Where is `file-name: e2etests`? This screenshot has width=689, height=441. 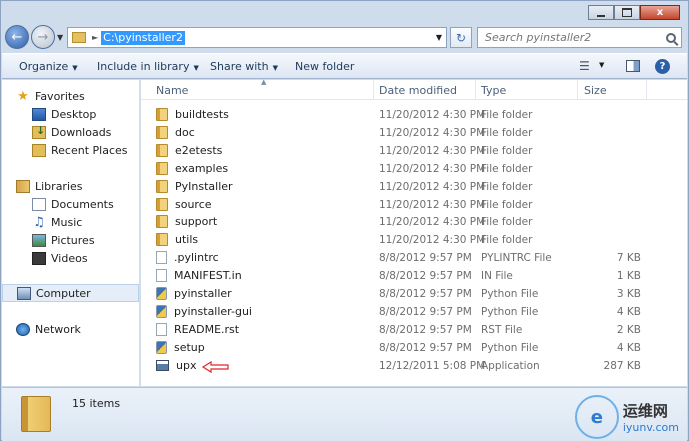
file-name: e2etests is located at coordinates (199, 150).